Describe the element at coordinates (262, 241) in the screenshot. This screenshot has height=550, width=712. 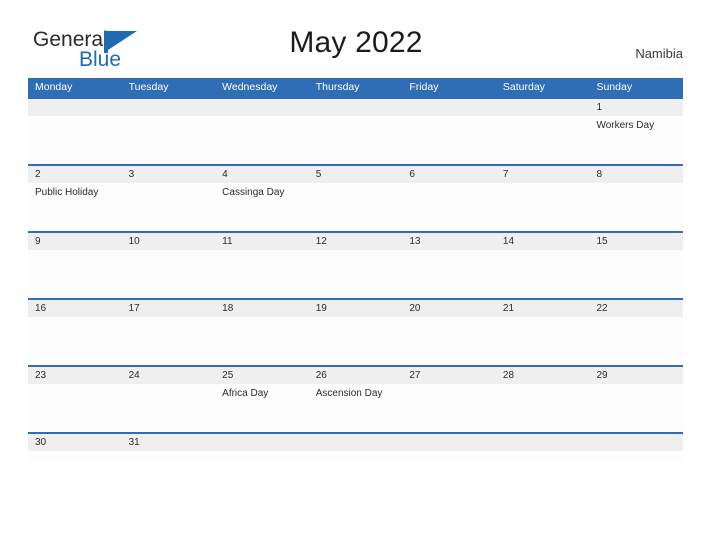
I see `day-number: 11` at that location.